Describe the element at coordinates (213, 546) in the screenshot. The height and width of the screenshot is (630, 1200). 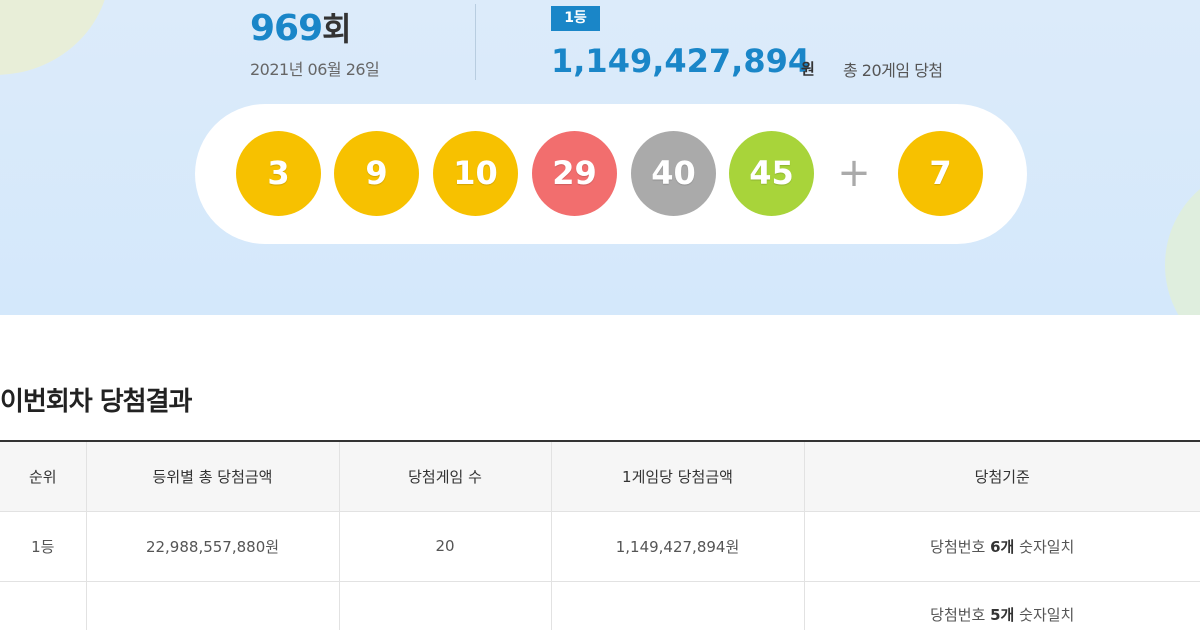
I see `cell-total-prize: 22,988,557,880원` at that location.